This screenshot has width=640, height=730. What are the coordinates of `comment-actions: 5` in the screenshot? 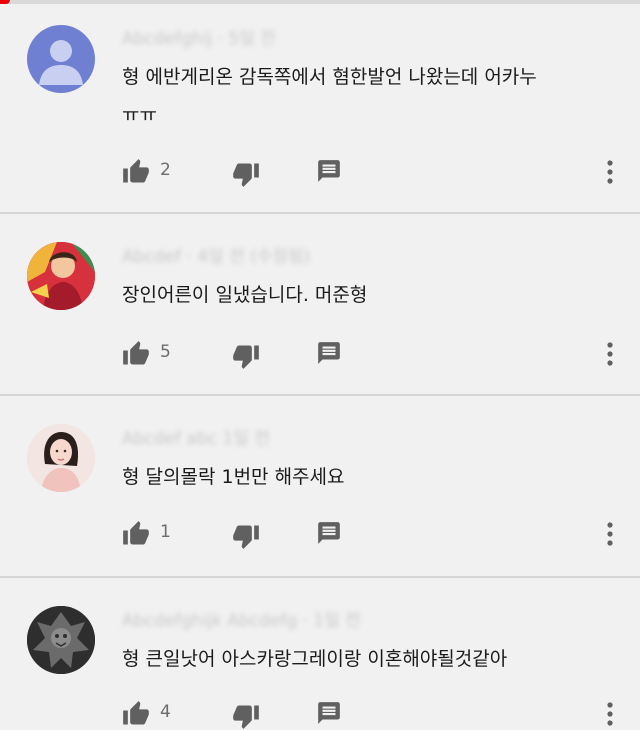 It's located at (372, 355).